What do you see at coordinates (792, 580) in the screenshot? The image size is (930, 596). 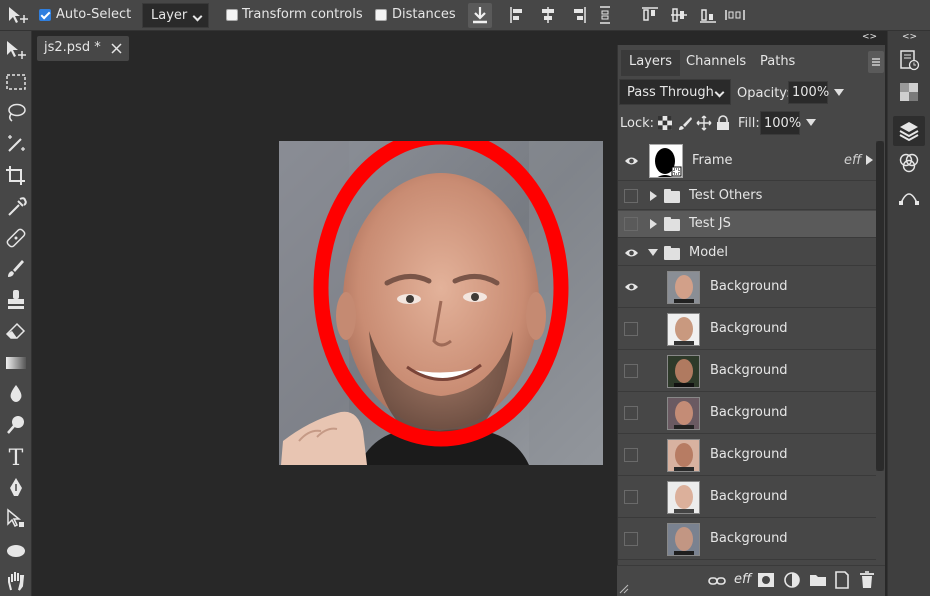 I see `adjustment-layer-icon` at bounding box center [792, 580].